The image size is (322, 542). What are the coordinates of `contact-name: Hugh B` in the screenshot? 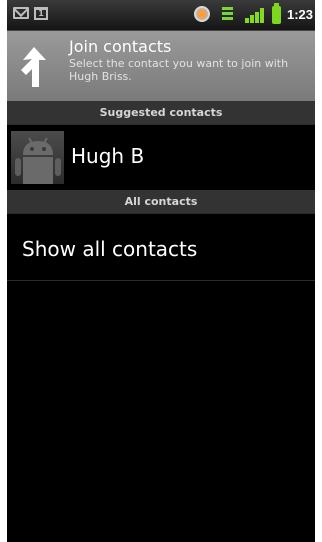 It's located at (108, 156).